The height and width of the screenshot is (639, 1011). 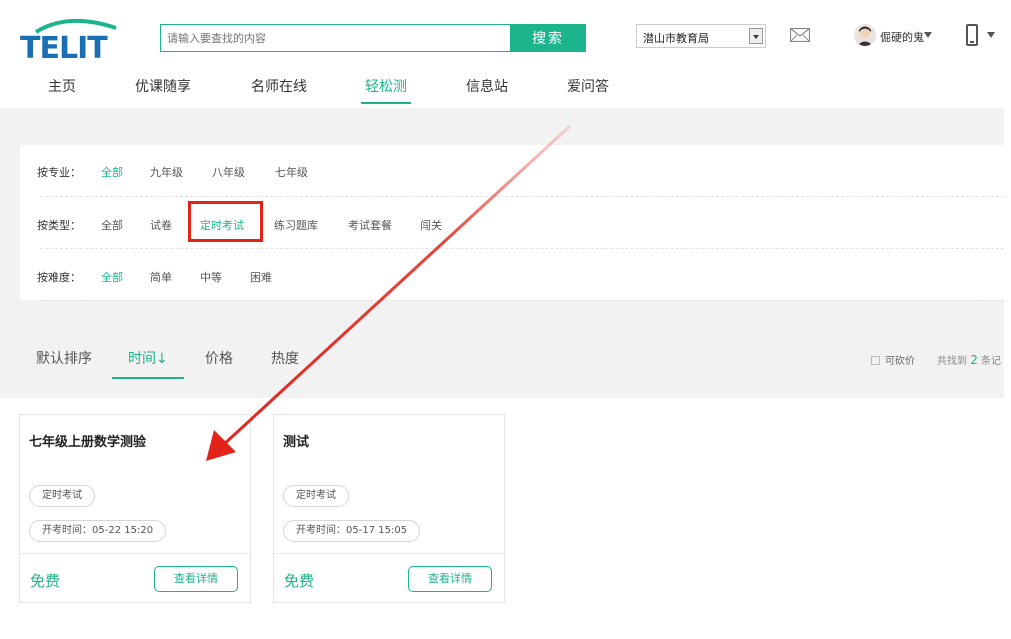 I want to click on nav-item-qa: 爱问答, so click(x=588, y=86).